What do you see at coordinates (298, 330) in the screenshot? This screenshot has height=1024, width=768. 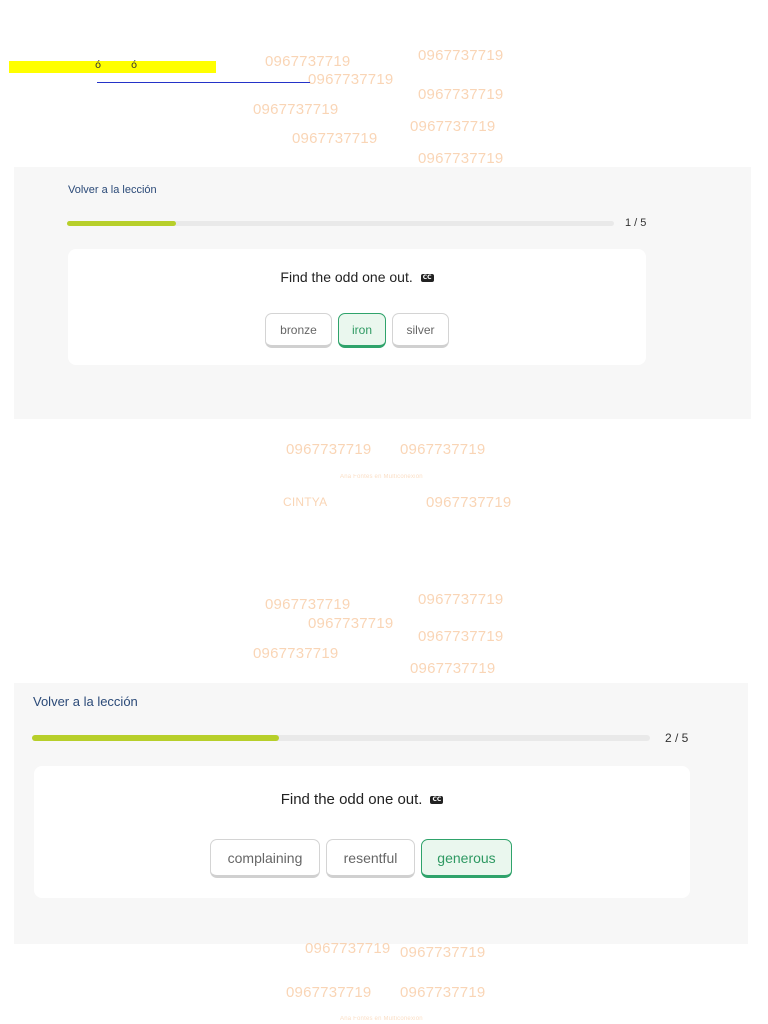 I see `option-button: bronze` at bounding box center [298, 330].